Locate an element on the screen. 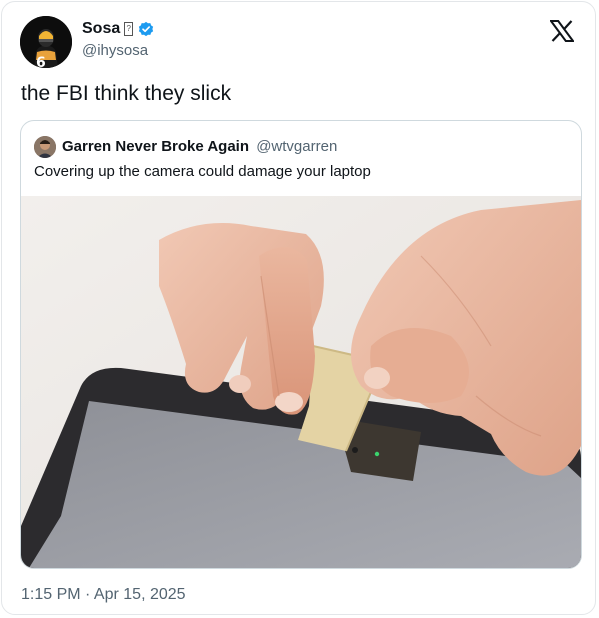  author-avatar: 6 is located at coordinates (46, 42).